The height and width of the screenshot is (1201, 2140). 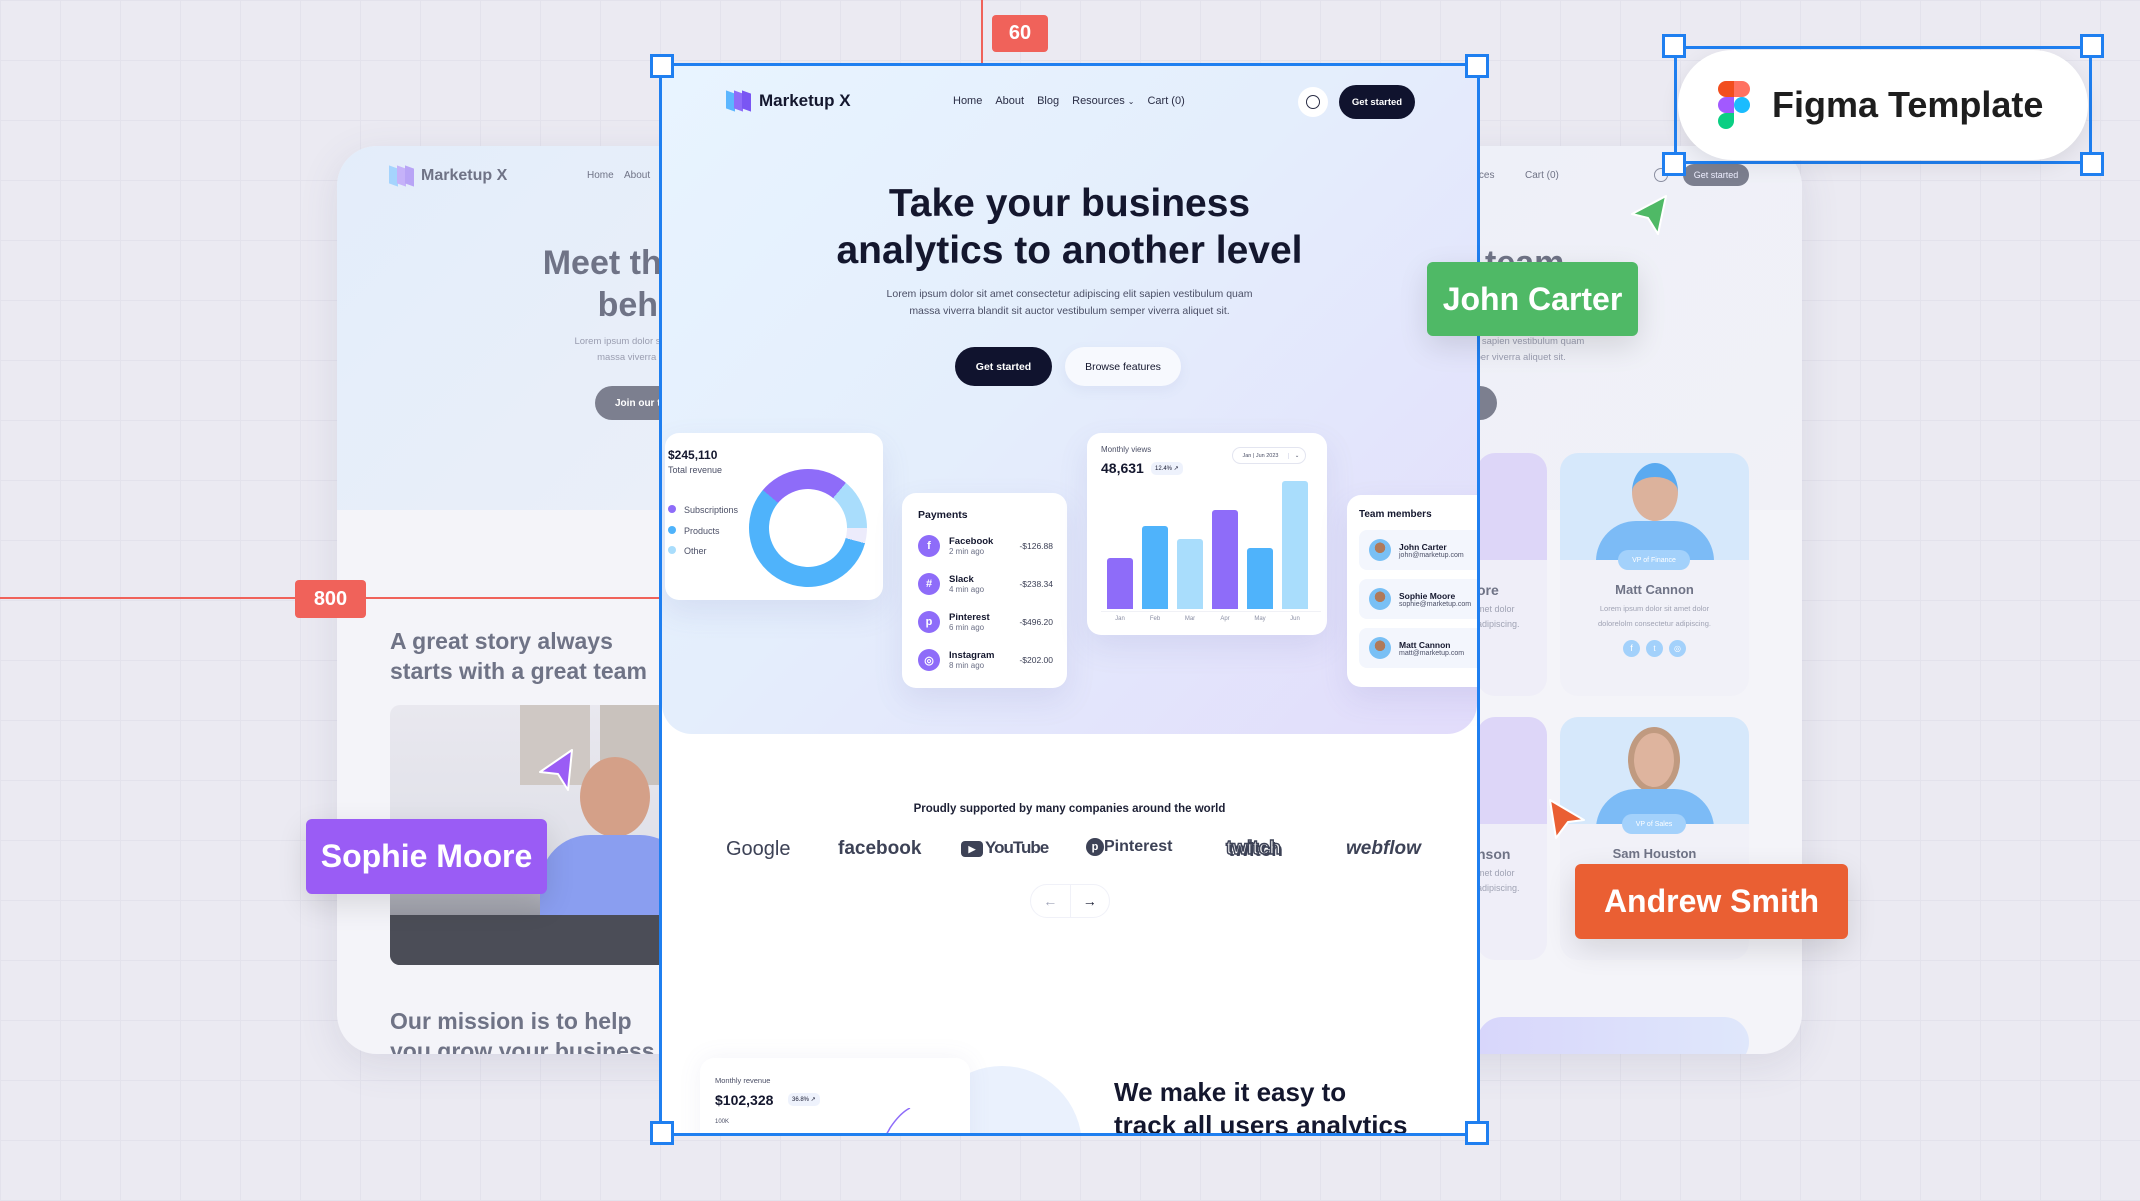 I want to click on bar-label: Mar, so click(x=1190, y=619).